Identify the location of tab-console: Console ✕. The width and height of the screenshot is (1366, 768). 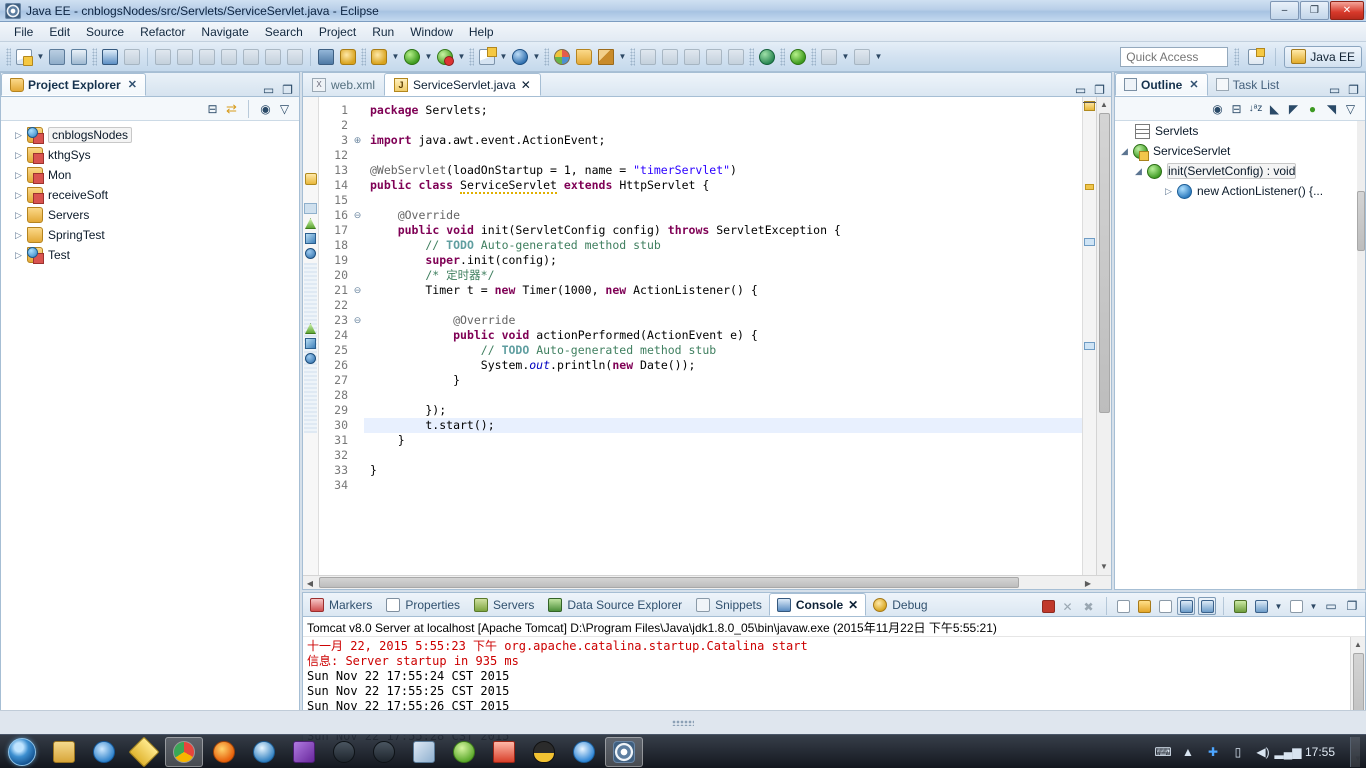
(817, 604).